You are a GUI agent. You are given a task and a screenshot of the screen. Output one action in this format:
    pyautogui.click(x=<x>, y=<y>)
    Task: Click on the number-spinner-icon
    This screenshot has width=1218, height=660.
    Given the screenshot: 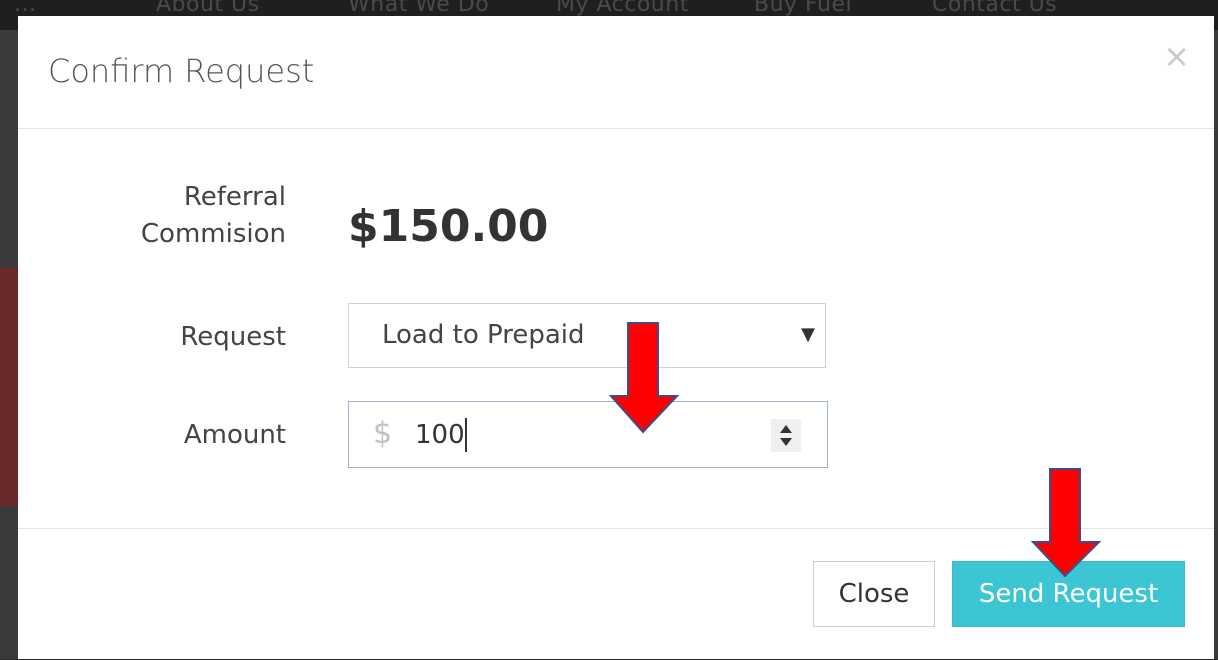 What is the action you would take?
    pyautogui.click(x=786, y=435)
    